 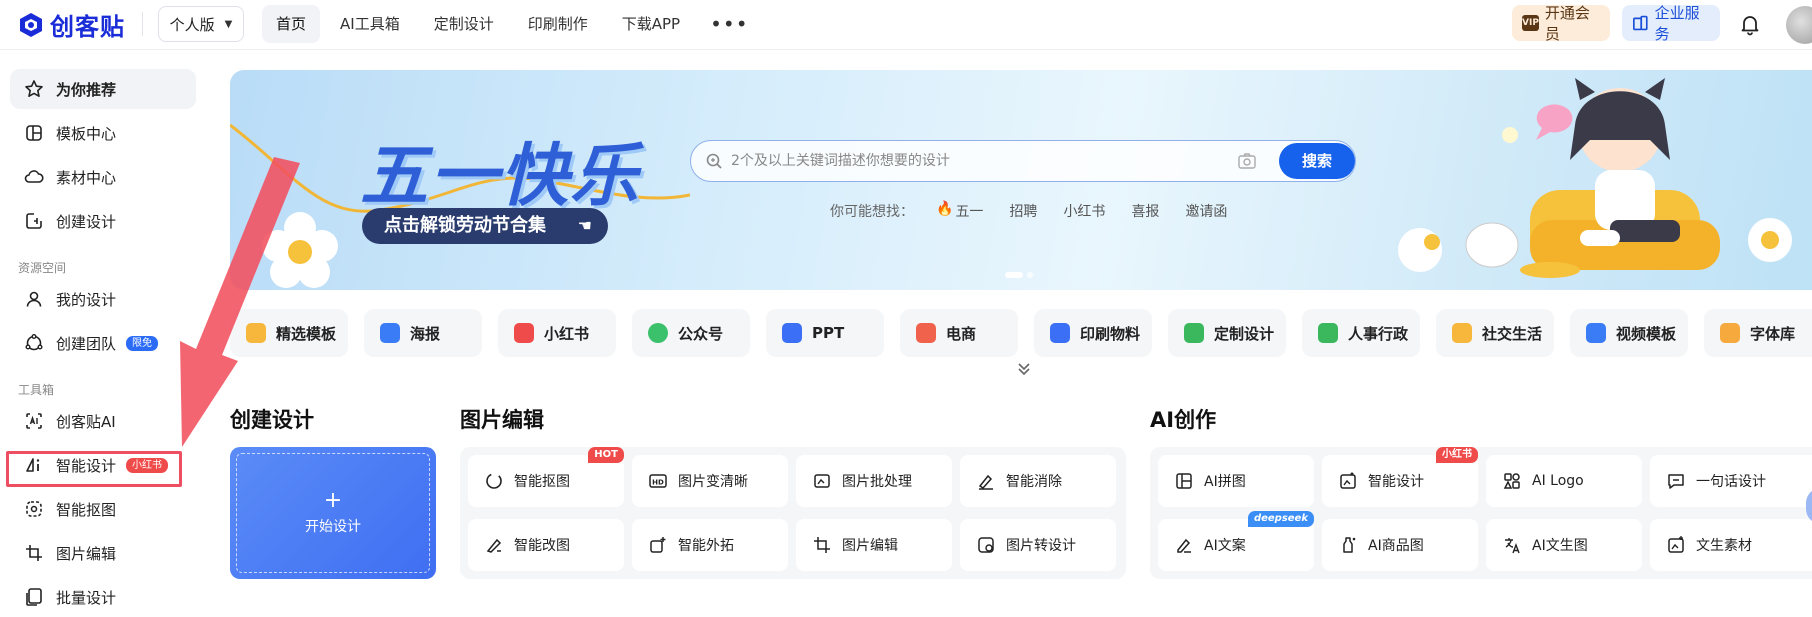 What do you see at coordinates (228, 24) in the screenshot?
I see `caret-down-icon: ▼` at bounding box center [228, 24].